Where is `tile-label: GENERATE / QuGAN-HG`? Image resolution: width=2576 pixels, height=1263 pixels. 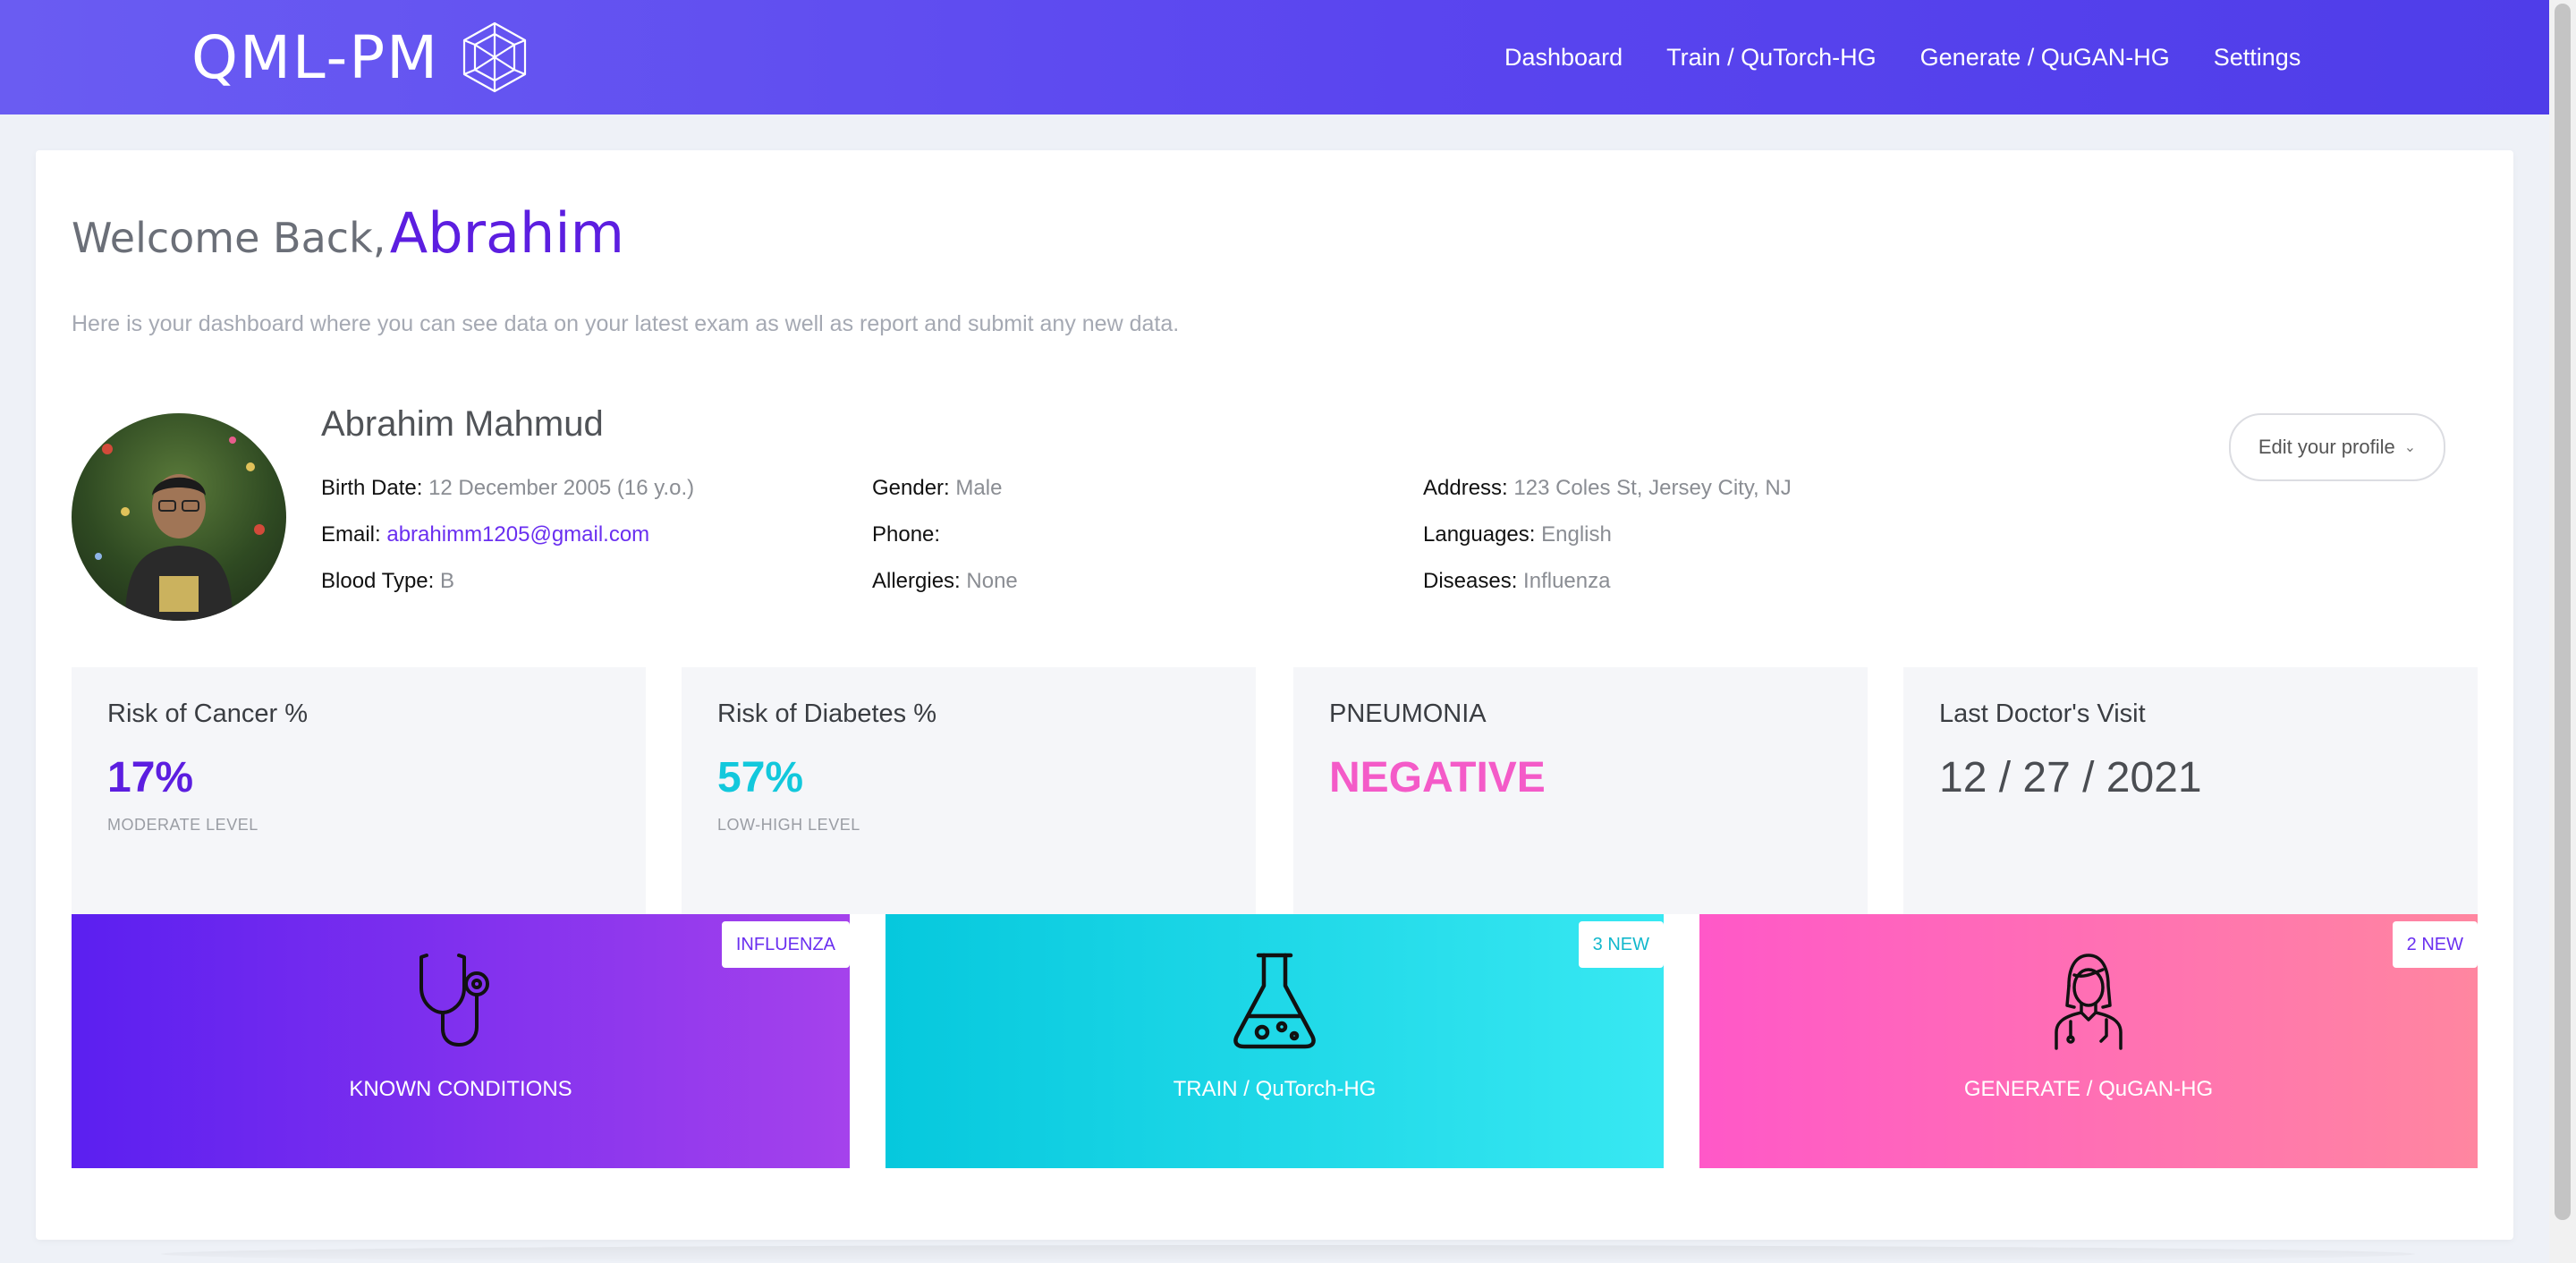 tile-label: GENERATE / QuGAN-HG is located at coordinates (2088, 1089).